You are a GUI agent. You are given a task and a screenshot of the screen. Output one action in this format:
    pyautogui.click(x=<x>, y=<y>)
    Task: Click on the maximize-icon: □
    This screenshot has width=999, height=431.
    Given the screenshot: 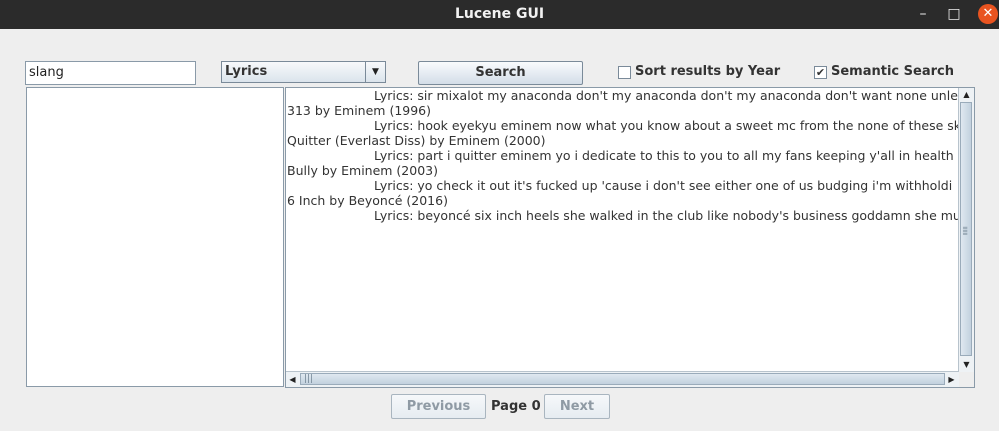 What is the action you would take?
    pyautogui.click(x=954, y=14)
    